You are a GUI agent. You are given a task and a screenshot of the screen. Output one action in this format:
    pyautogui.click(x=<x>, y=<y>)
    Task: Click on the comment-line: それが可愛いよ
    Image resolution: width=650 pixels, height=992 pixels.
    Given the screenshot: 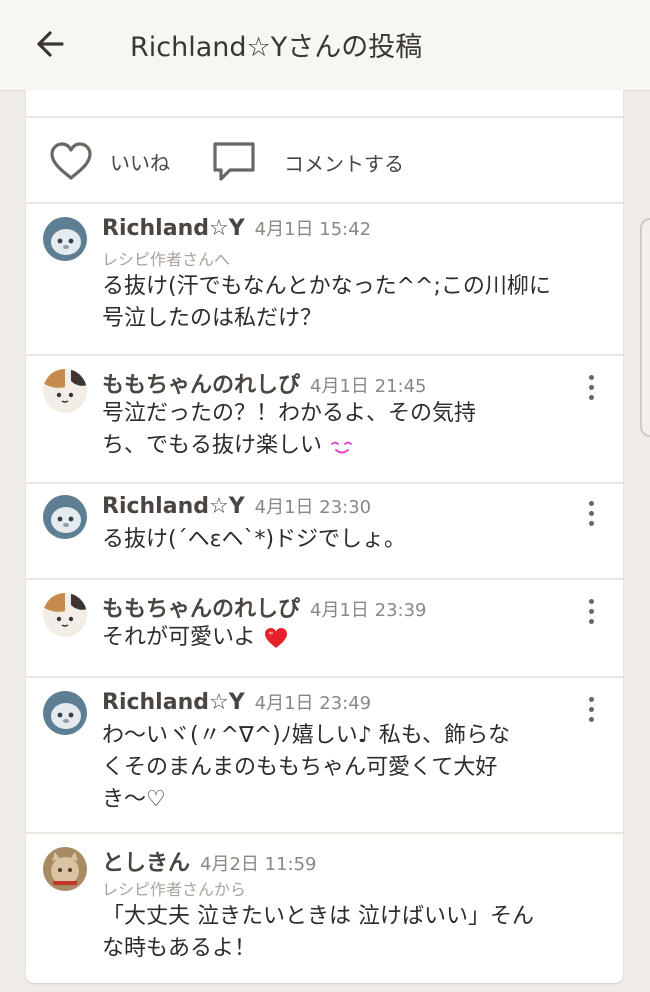 What is the action you would take?
    pyautogui.click(x=179, y=637)
    